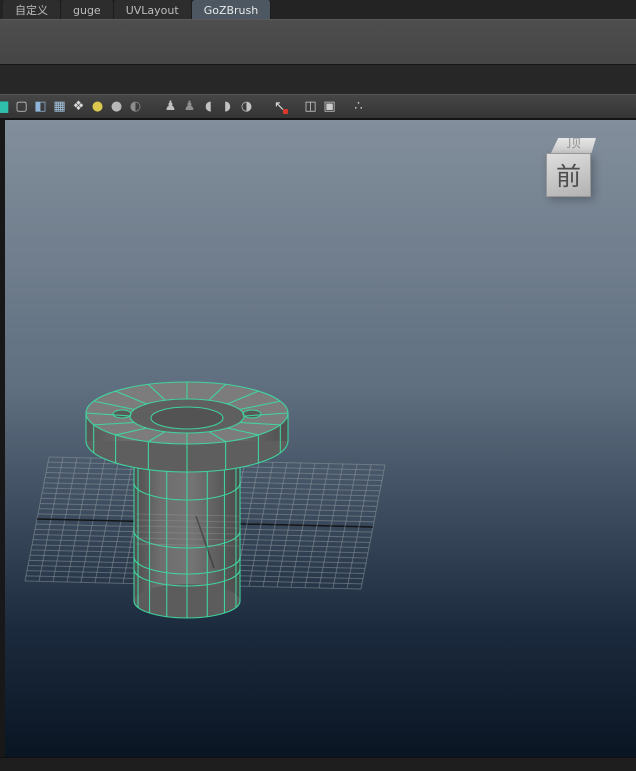  Describe the element at coordinates (208, 107) in the screenshot. I see `isolate-select-left-icon: ◖` at that location.